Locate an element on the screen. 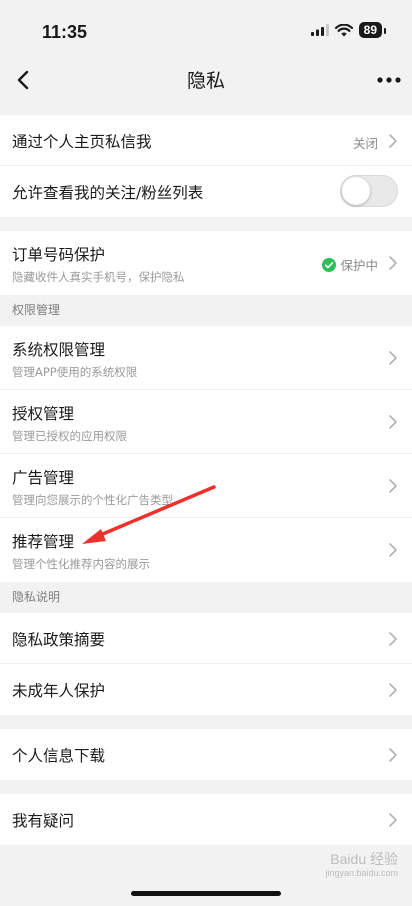 This screenshot has width=412, height=906. row-label: 我有疑问 is located at coordinates (43, 821).